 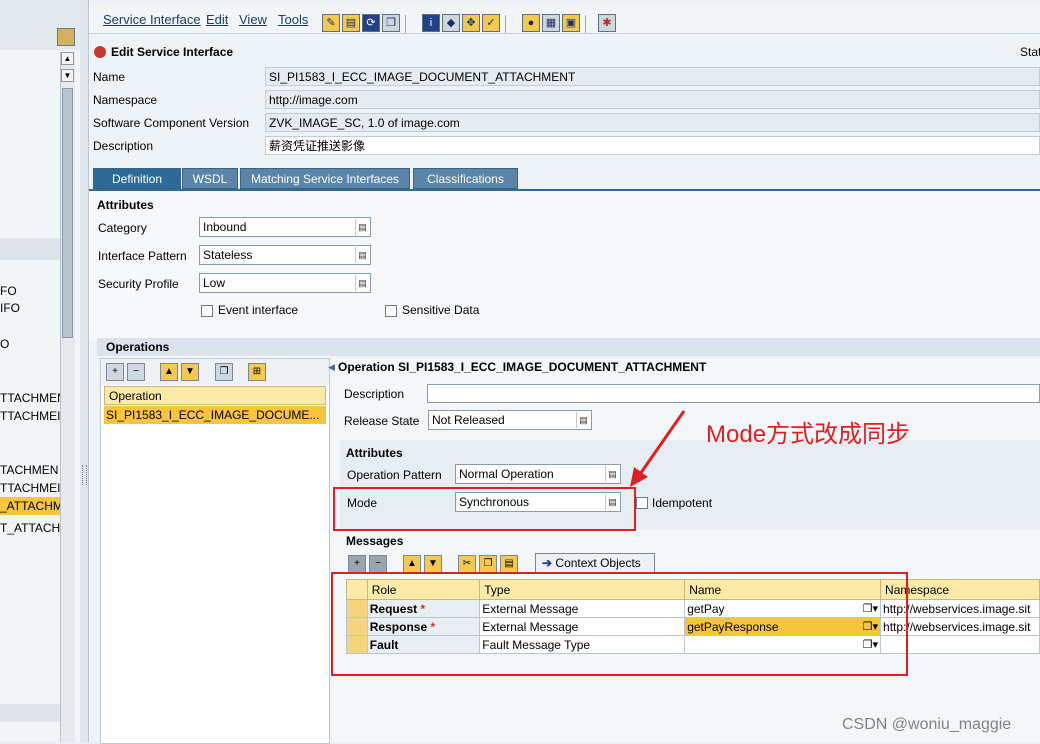 I want to click on check-icon: ✓, so click(x=491, y=23).